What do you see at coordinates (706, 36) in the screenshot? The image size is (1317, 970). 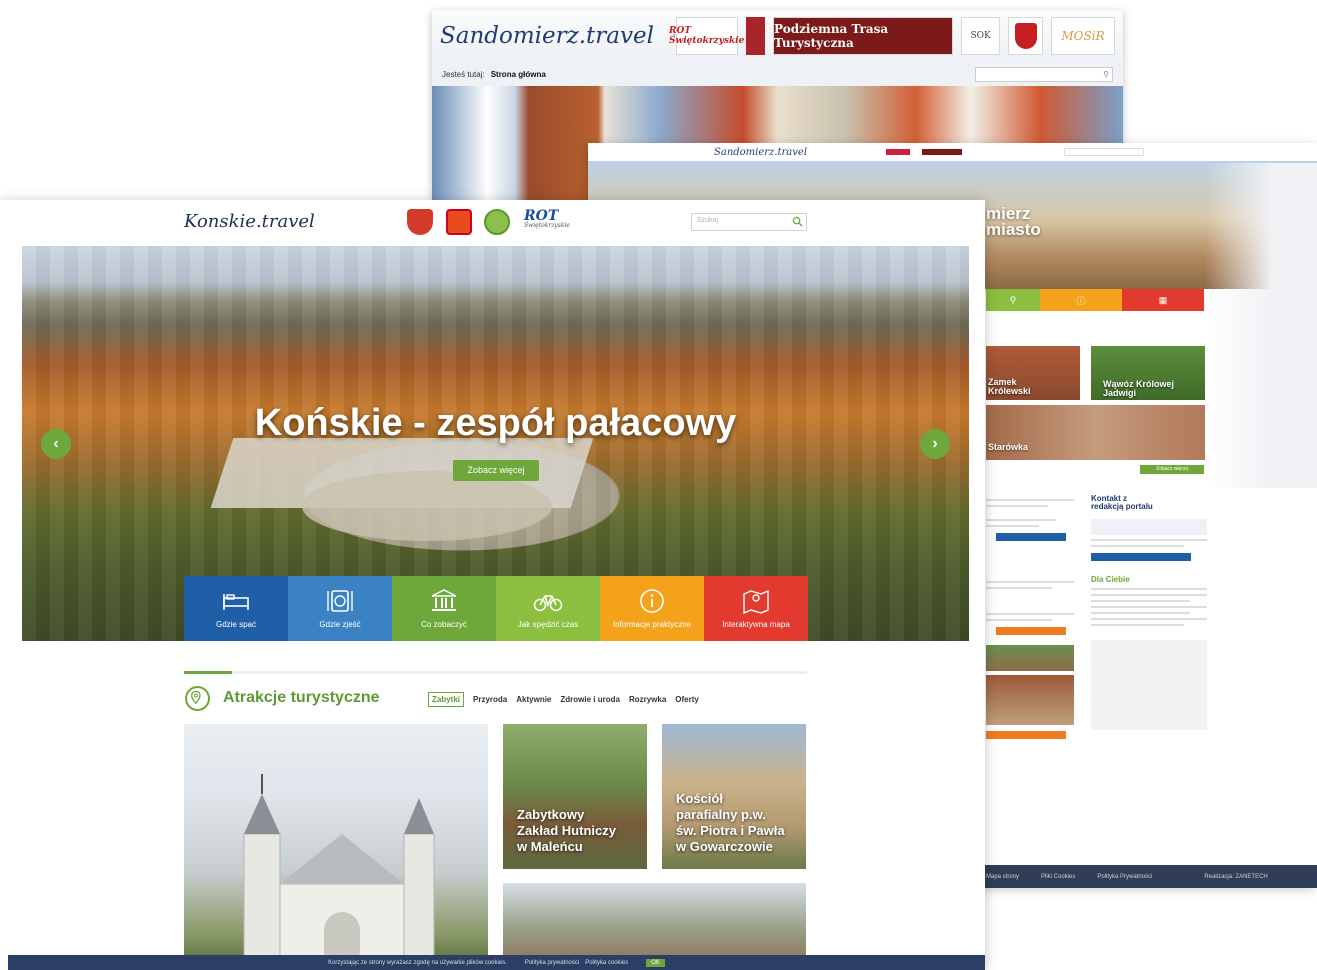 I see `partner-rot: ROT Świętokrzyskie` at bounding box center [706, 36].